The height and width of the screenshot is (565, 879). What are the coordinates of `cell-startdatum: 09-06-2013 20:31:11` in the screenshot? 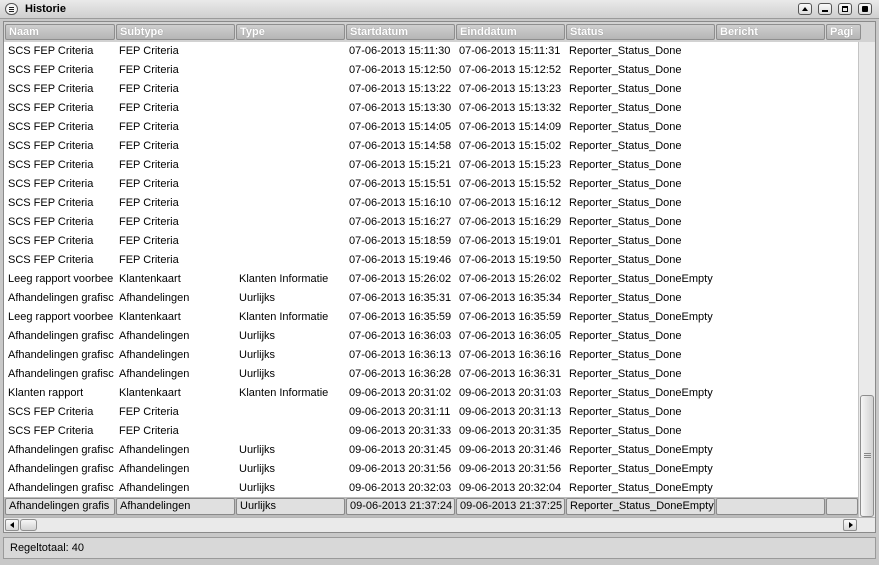 It's located at (400, 412).